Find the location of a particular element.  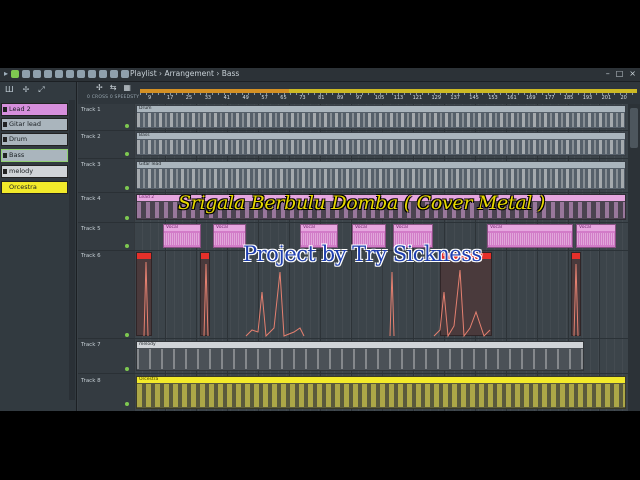

window-titlebar: ▸ Playlist › Arrangement › Bass – □ × is located at coordinates (320, 75).